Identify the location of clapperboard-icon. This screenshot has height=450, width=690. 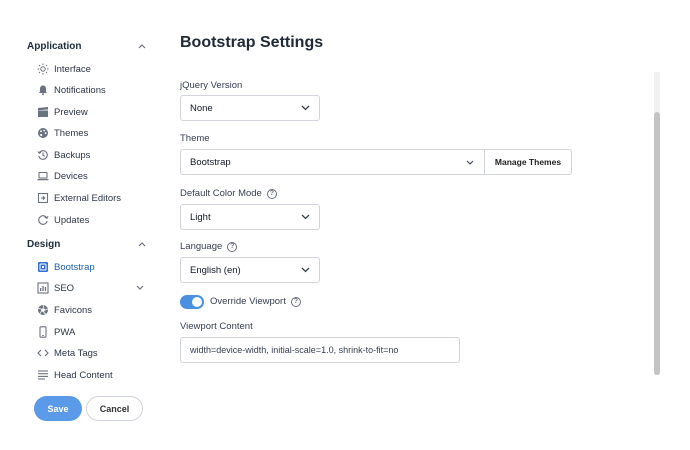
(43, 112).